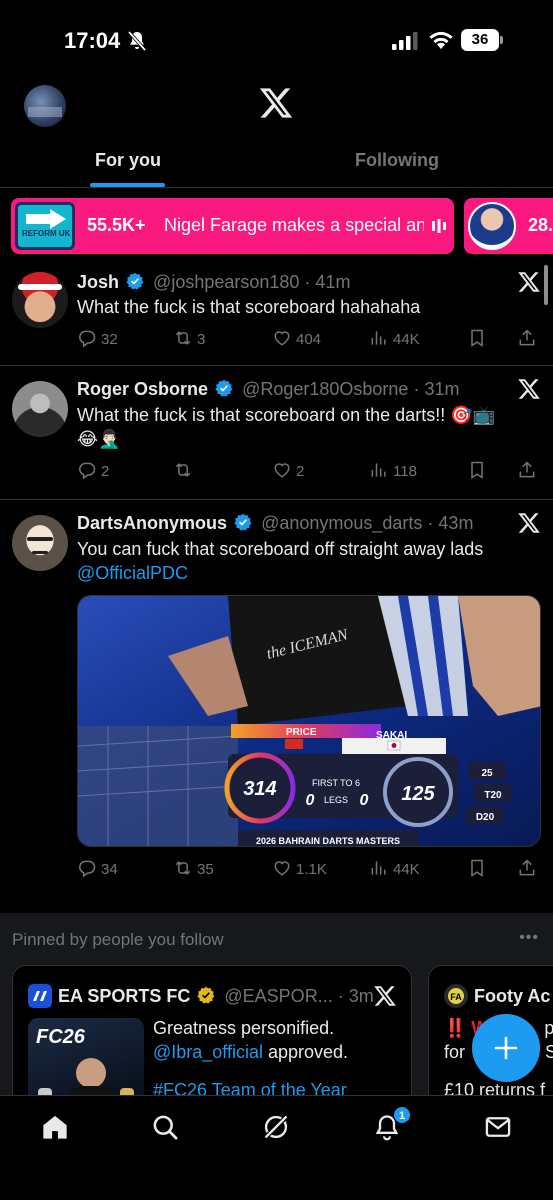 This screenshot has width=553, height=1200. What do you see at coordinates (276, 1127) in the screenshot?
I see `grok-icon` at bounding box center [276, 1127].